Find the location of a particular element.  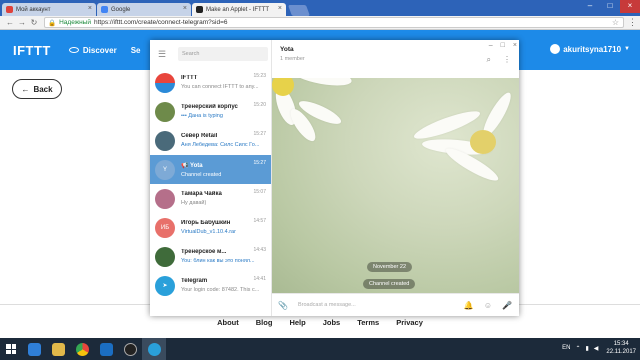

chat-time: 15:07 is located at coordinates (259, 192).